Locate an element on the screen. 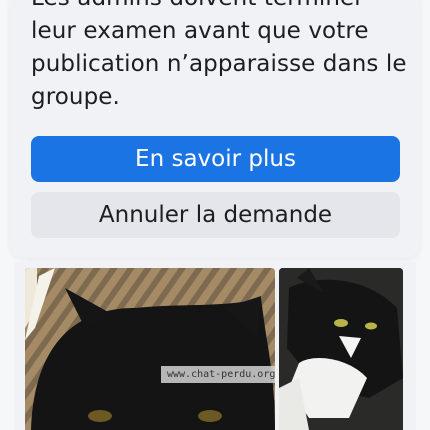 The height and width of the screenshot is (430, 430). cancel-request-button: Annuler la demande is located at coordinates (215, 215).